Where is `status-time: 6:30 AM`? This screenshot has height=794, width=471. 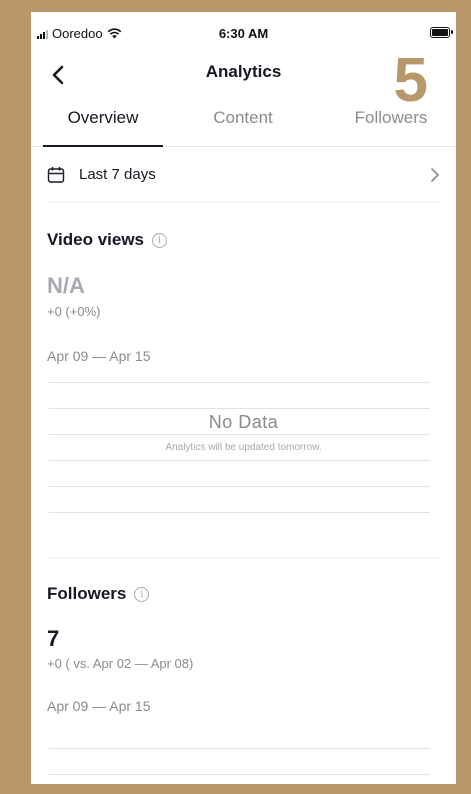 status-time: 6:30 AM is located at coordinates (243, 33).